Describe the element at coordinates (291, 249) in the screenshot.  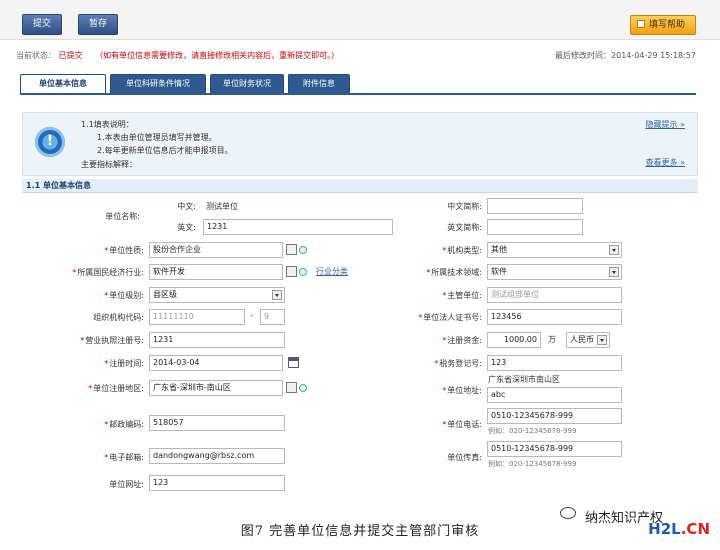
I see `nature-picker-icon` at that location.